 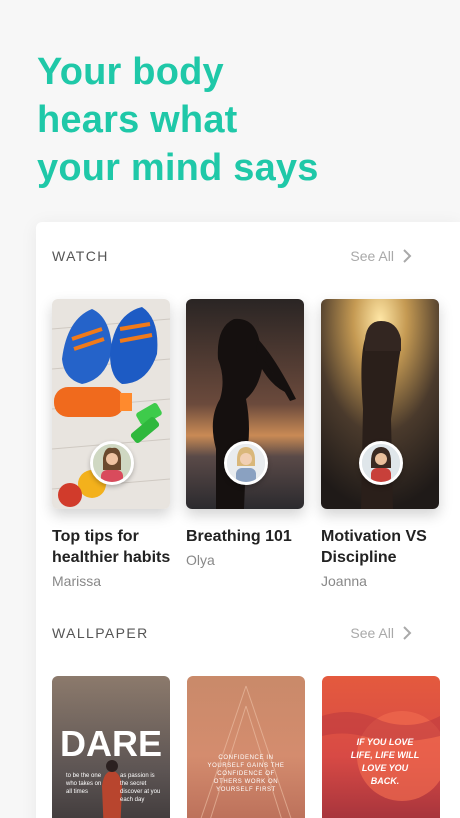 What do you see at coordinates (100, 633) in the screenshot?
I see `wallpaper-section-title: WALLPAPER` at bounding box center [100, 633].